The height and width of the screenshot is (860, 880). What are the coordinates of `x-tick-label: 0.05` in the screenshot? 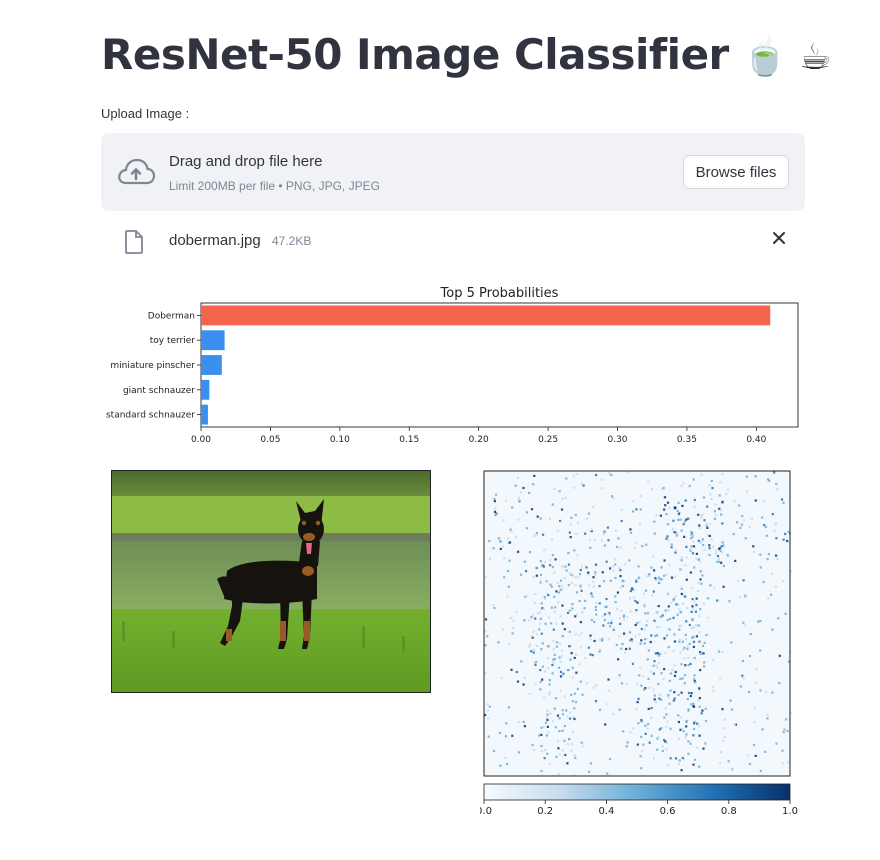 It's located at (270, 440).